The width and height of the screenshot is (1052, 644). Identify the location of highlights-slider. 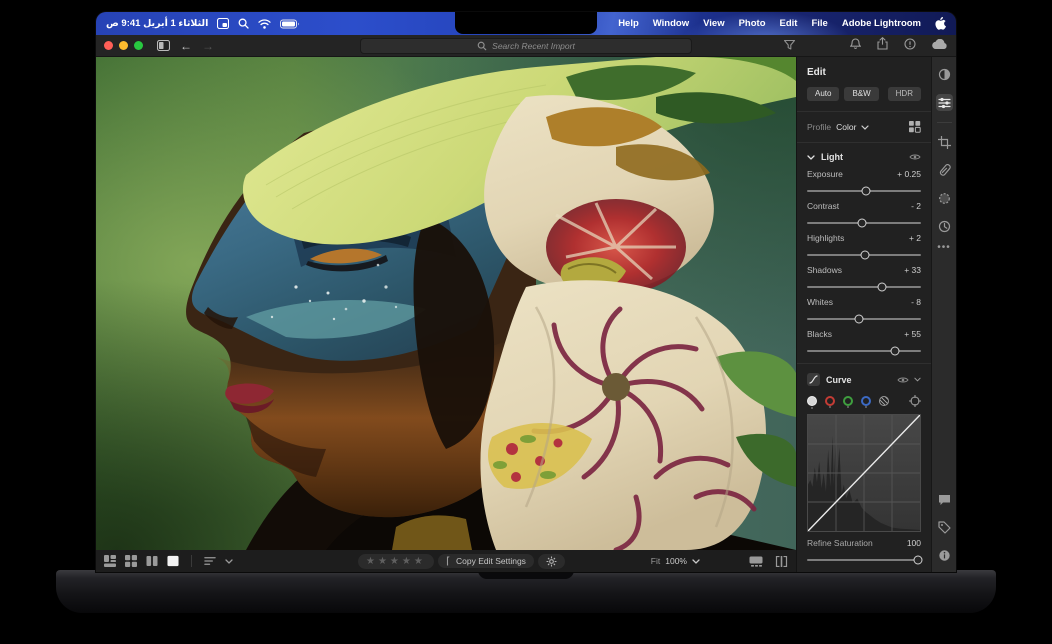
(864, 255).